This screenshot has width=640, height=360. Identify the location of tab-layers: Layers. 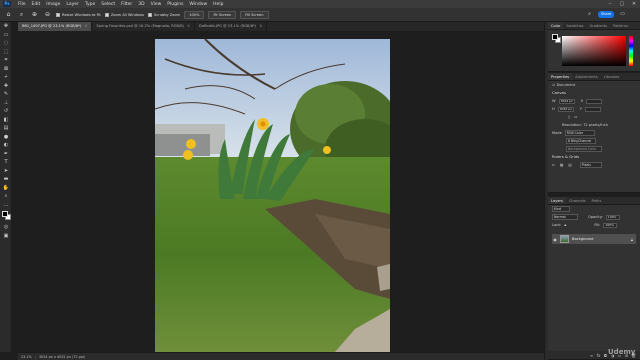
(557, 200).